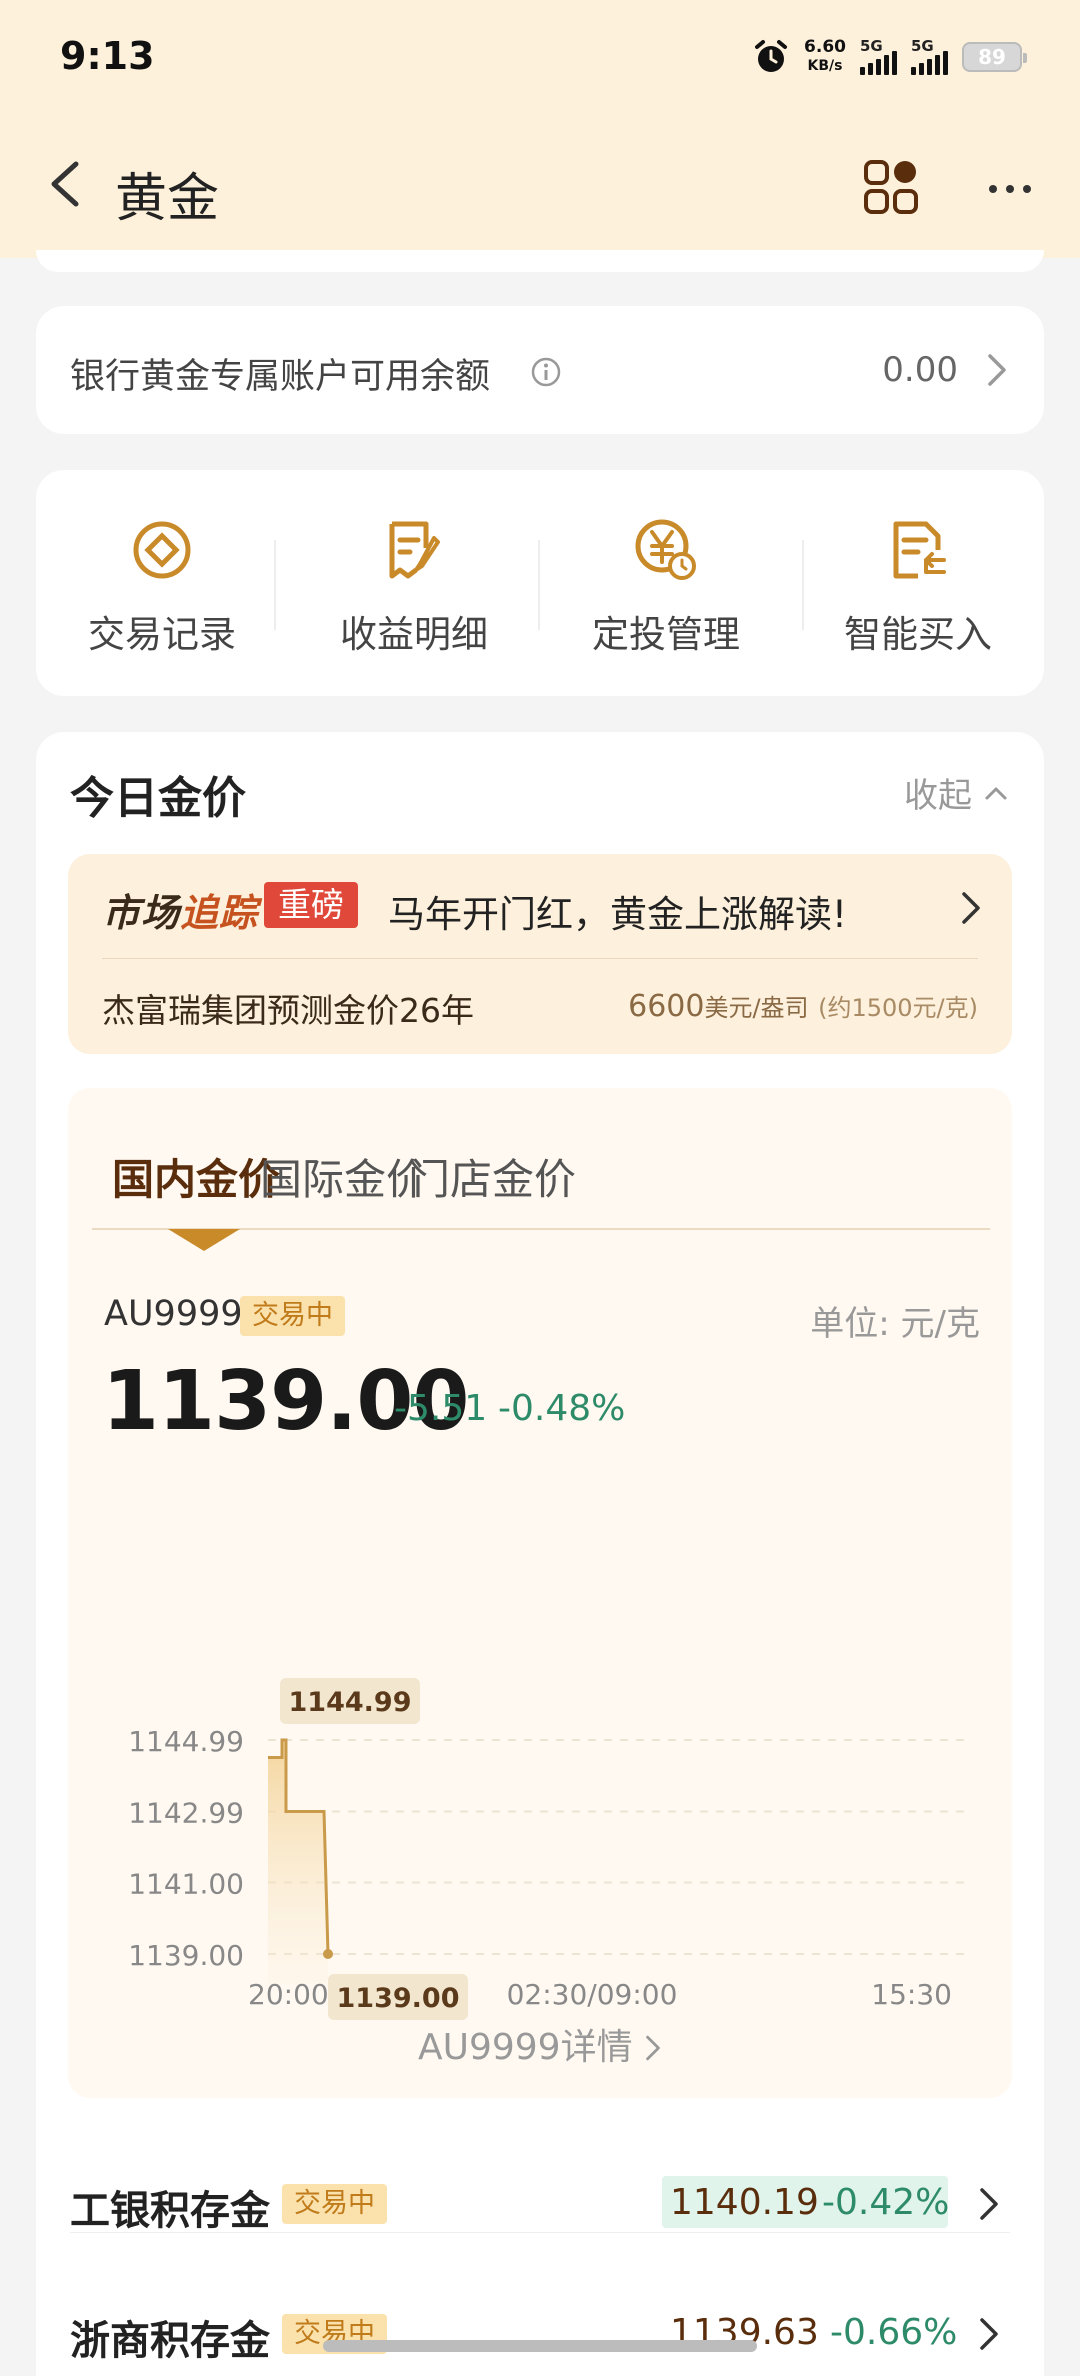 The image size is (1080, 2376). What do you see at coordinates (886, 2202) in the screenshot?
I see `product-change-percent: -0.42%` at bounding box center [886, 2202].